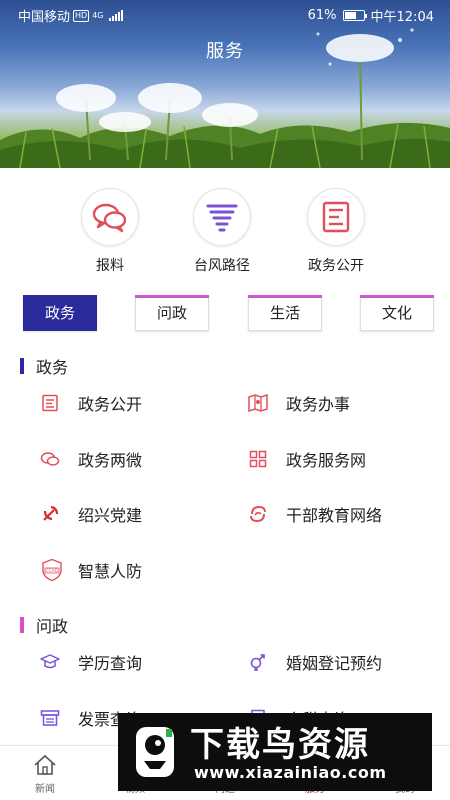 The height and width of the screenshot is (800, 450). Describe the element at coordinates (334, 663) in the screenshot. I see `list-item-label: 婚姻登记预约` at that location.